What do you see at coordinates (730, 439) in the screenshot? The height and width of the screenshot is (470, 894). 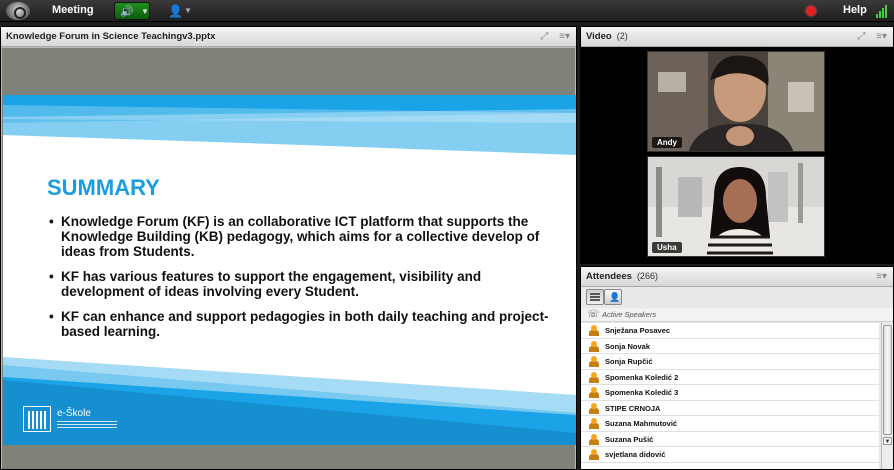 I see `attendee-row: Suzana Pušić` at bounding box center [730, 439].